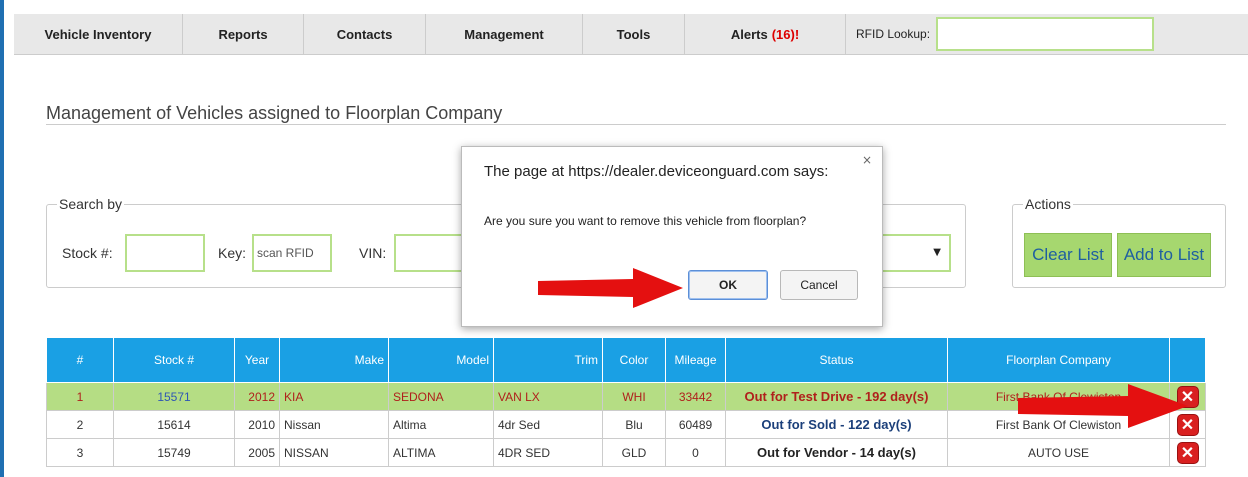  What do you see at coordinates (913, 253) in the screenshot?
I see `filter-select: ▼` at bounding box center [913, 253].